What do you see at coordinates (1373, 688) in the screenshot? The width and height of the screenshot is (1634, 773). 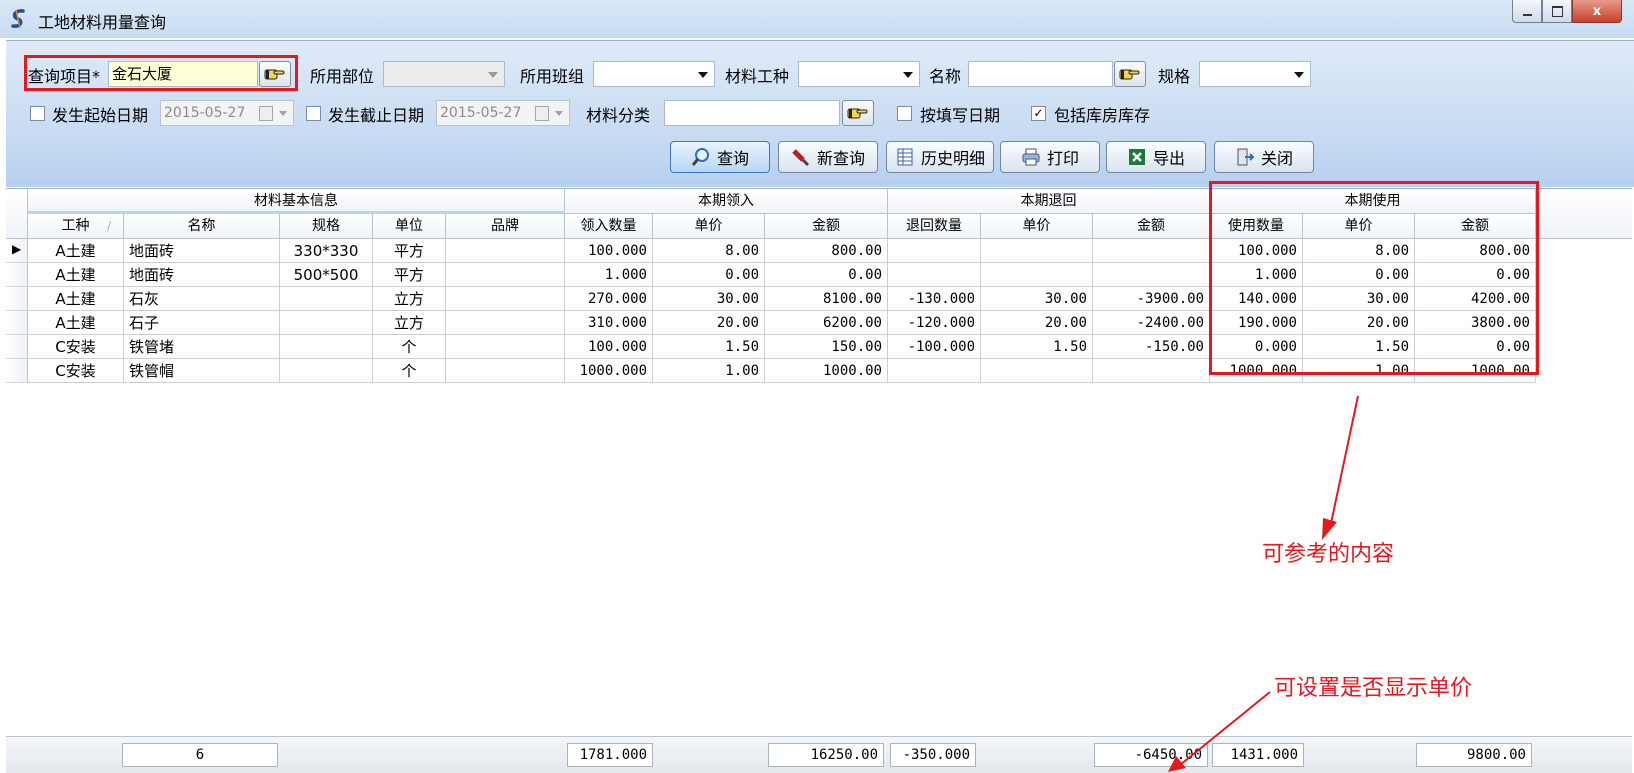 I see `annotation-unit-price-setting: 可设置是否显示单价` at bounding box center [1373, 688].